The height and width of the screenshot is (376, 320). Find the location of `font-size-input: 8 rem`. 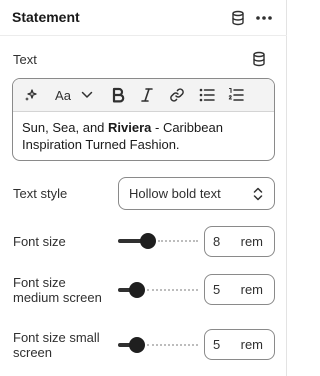

font-size-input: 8 rem is located at coordinates (239, 241).